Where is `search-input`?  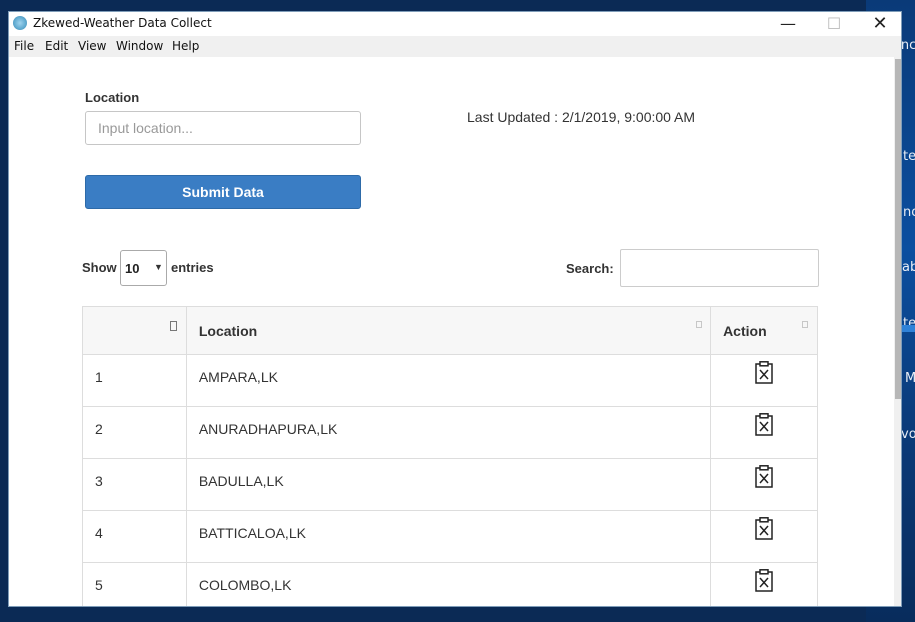 search-input is located at coordinates (719, 268).